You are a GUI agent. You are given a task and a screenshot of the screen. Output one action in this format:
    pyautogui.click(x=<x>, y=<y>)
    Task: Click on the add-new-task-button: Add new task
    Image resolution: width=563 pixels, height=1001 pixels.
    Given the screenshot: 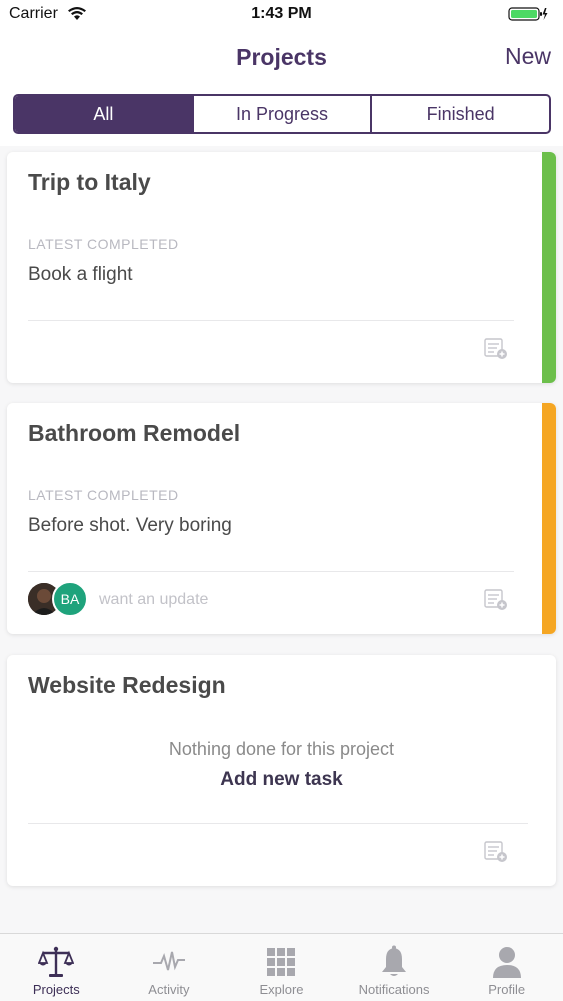 What is the action you would take?
    pyautogui.click(x=281, y=780)
    